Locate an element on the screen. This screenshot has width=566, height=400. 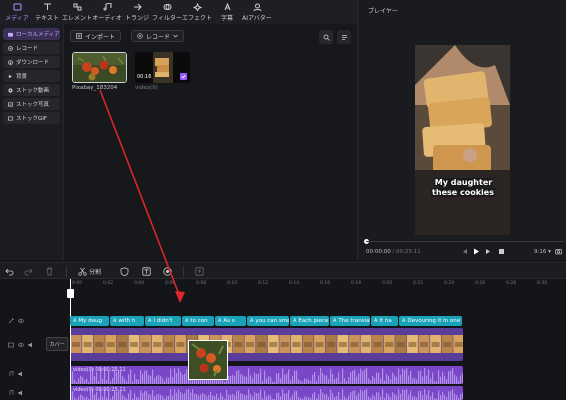
delete-icon is located at coordinates (49, 271).